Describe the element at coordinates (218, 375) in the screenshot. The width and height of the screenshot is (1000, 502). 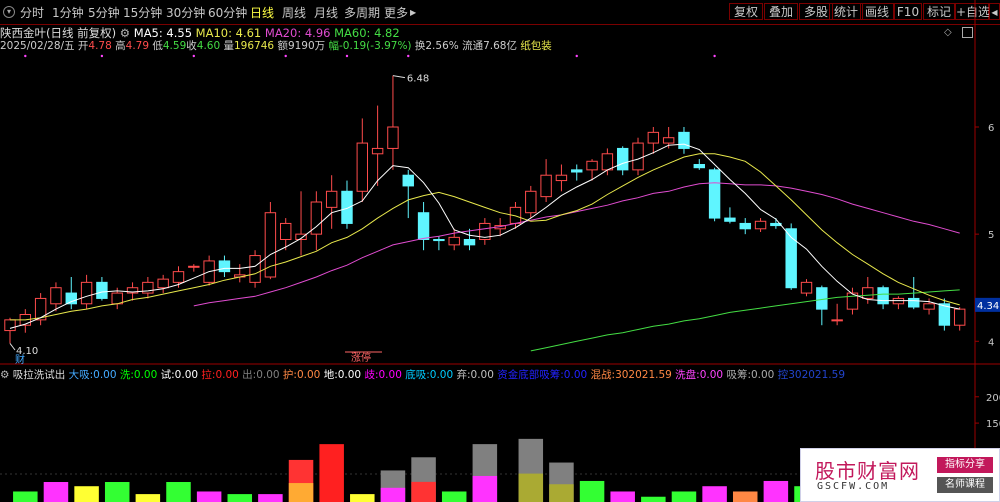
I see `indicator-item: 拉:0.00` at that location.